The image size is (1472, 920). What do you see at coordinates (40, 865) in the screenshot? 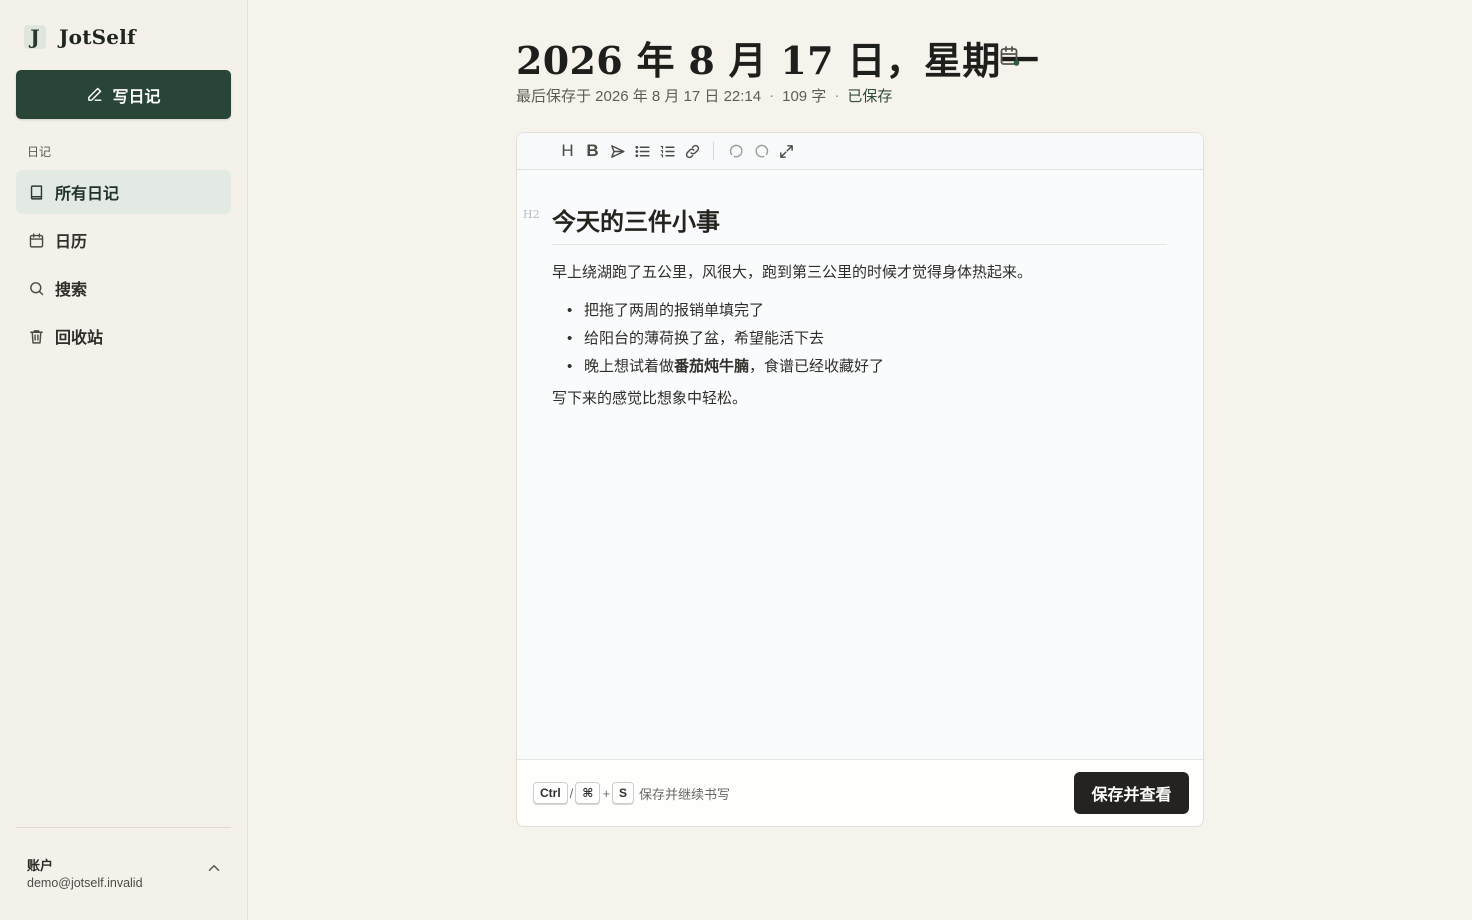
I see `account-title: 账户` at bounding box center [40, 865].